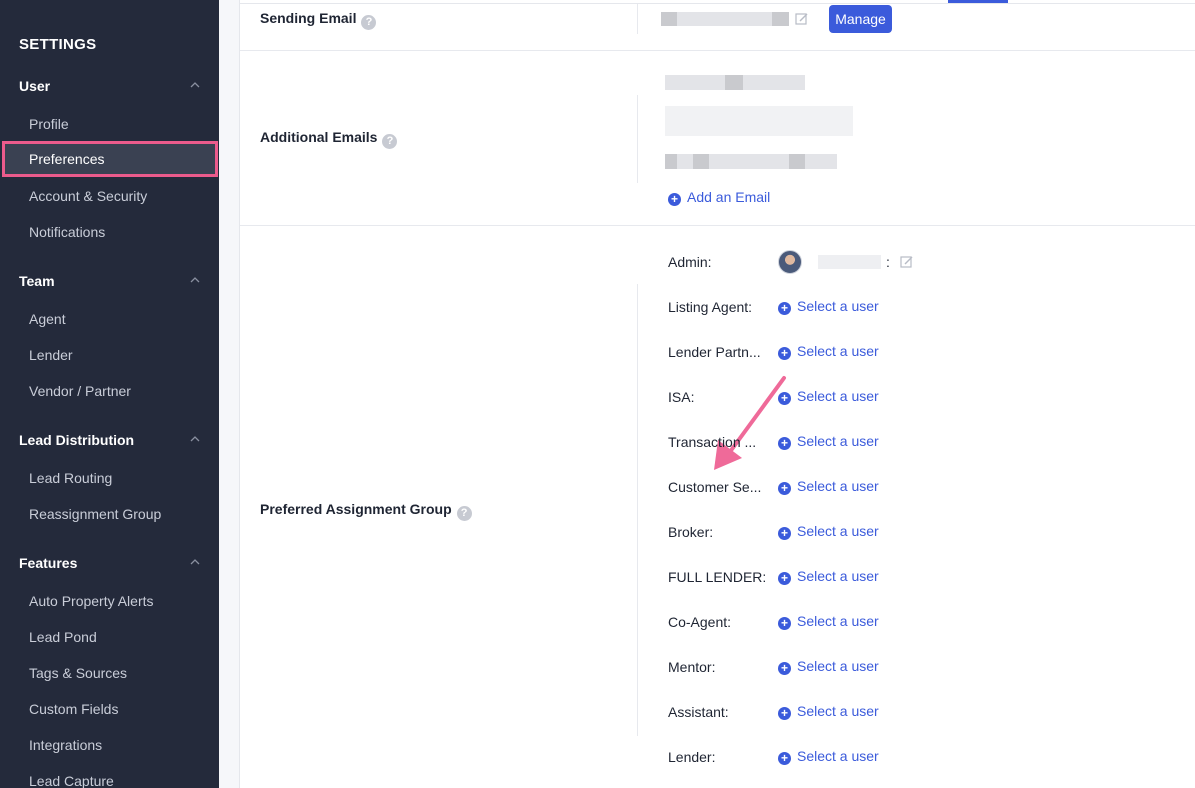 This screenshot has width=1195, height=788. I want to click on sidebar-heading: SETTINGS, so click(58, 44).